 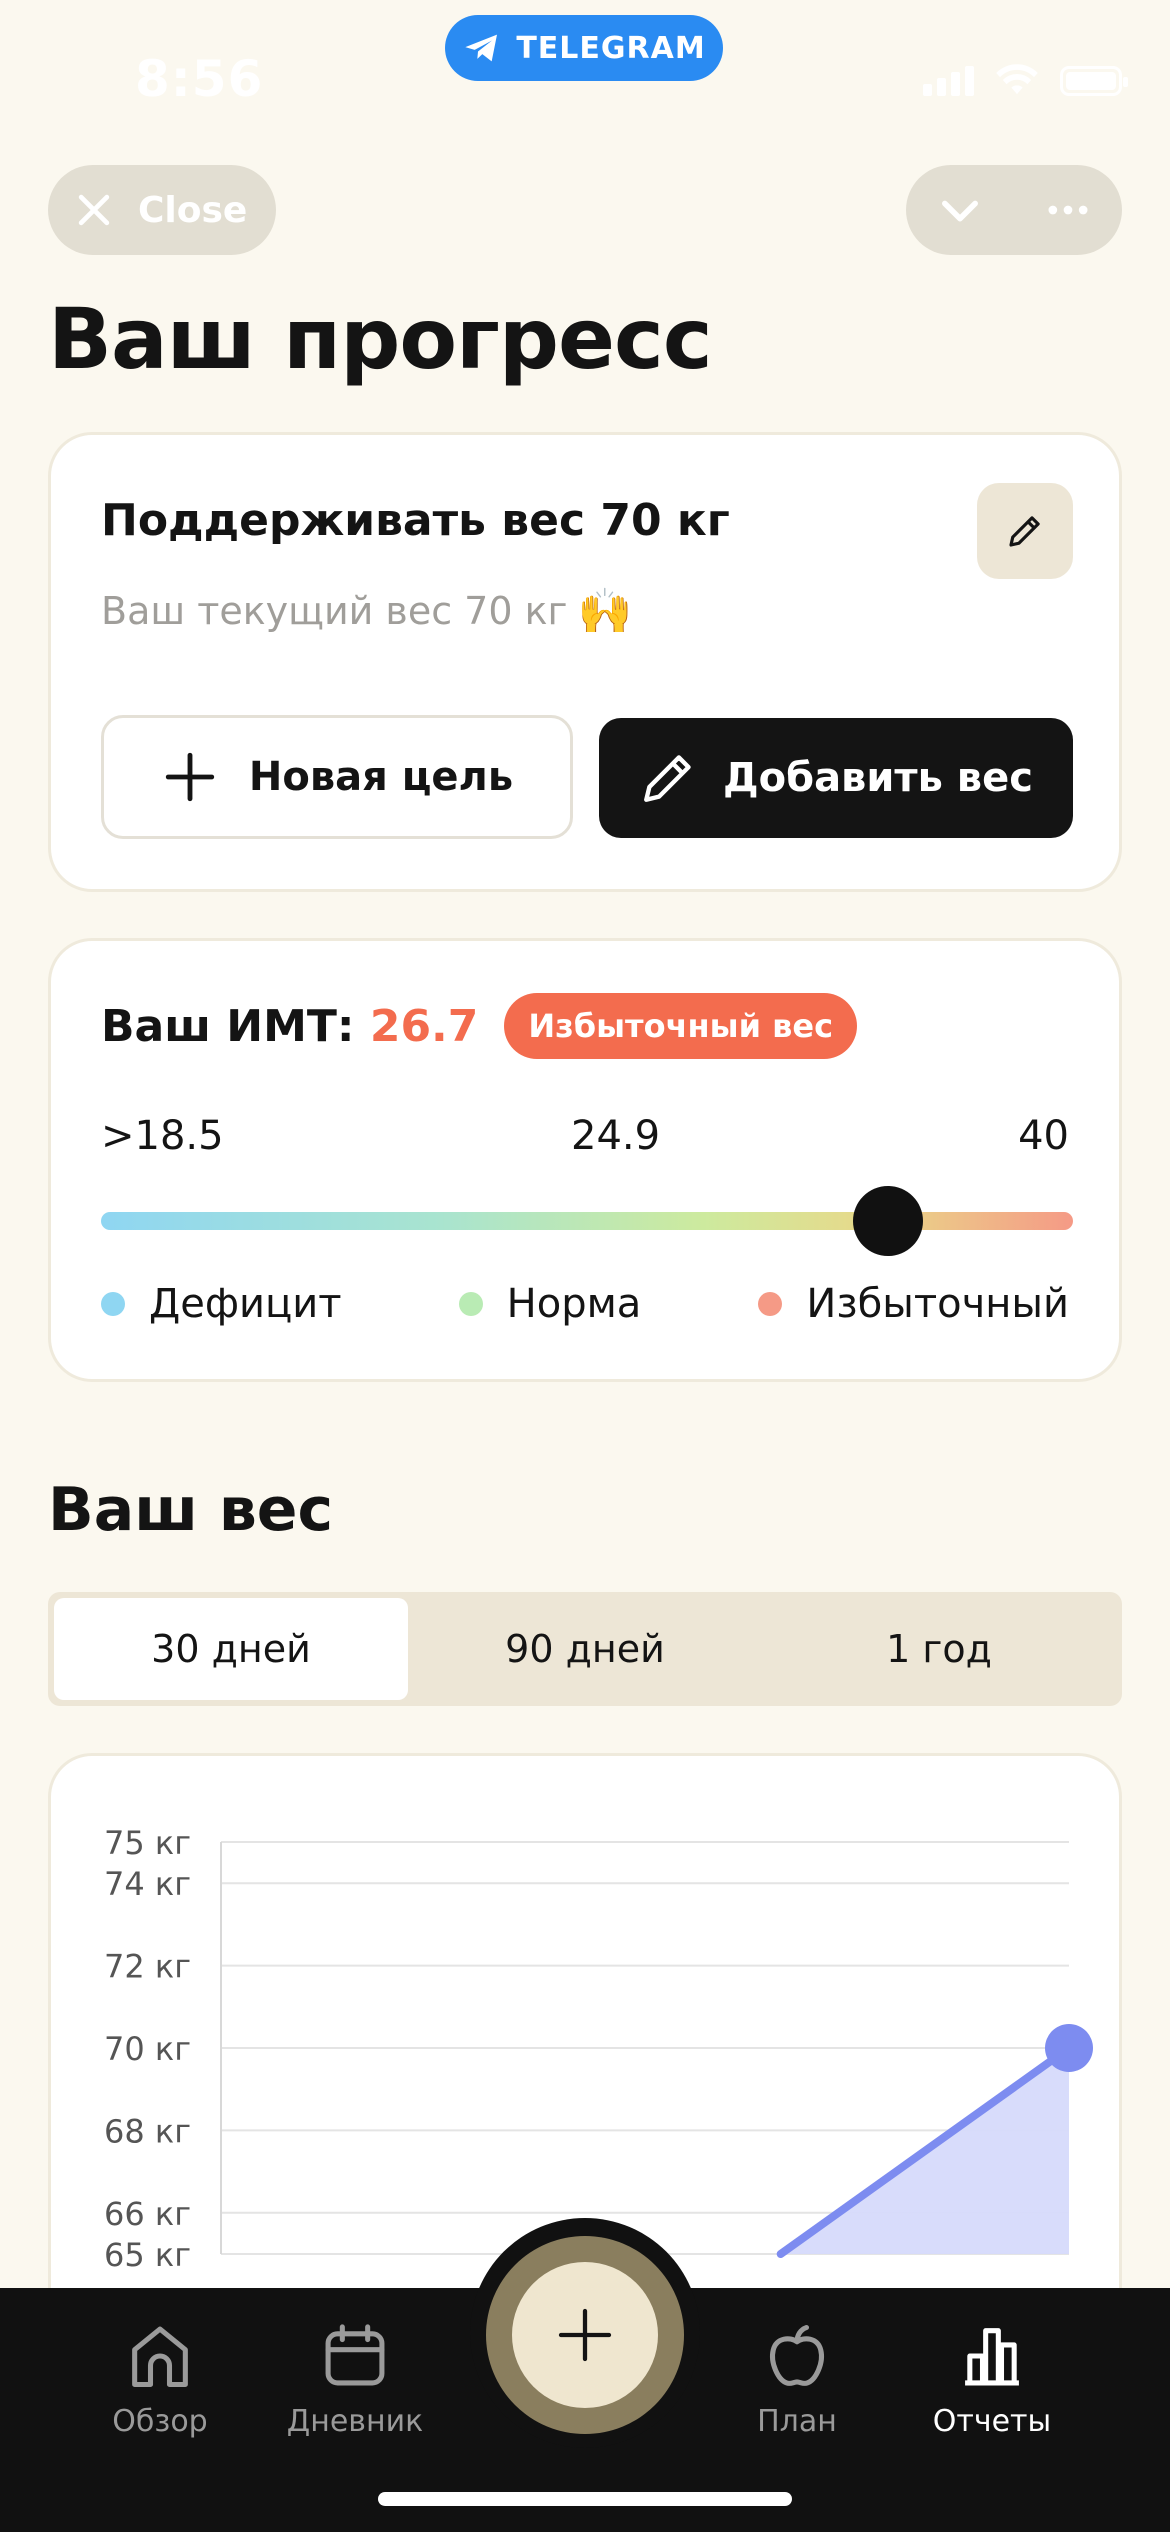 What do you see at coordinates (147, 2214) in the screenshot?
I see `chart-y-tick-label: 66 кг` at bounding box center [147, 2214].